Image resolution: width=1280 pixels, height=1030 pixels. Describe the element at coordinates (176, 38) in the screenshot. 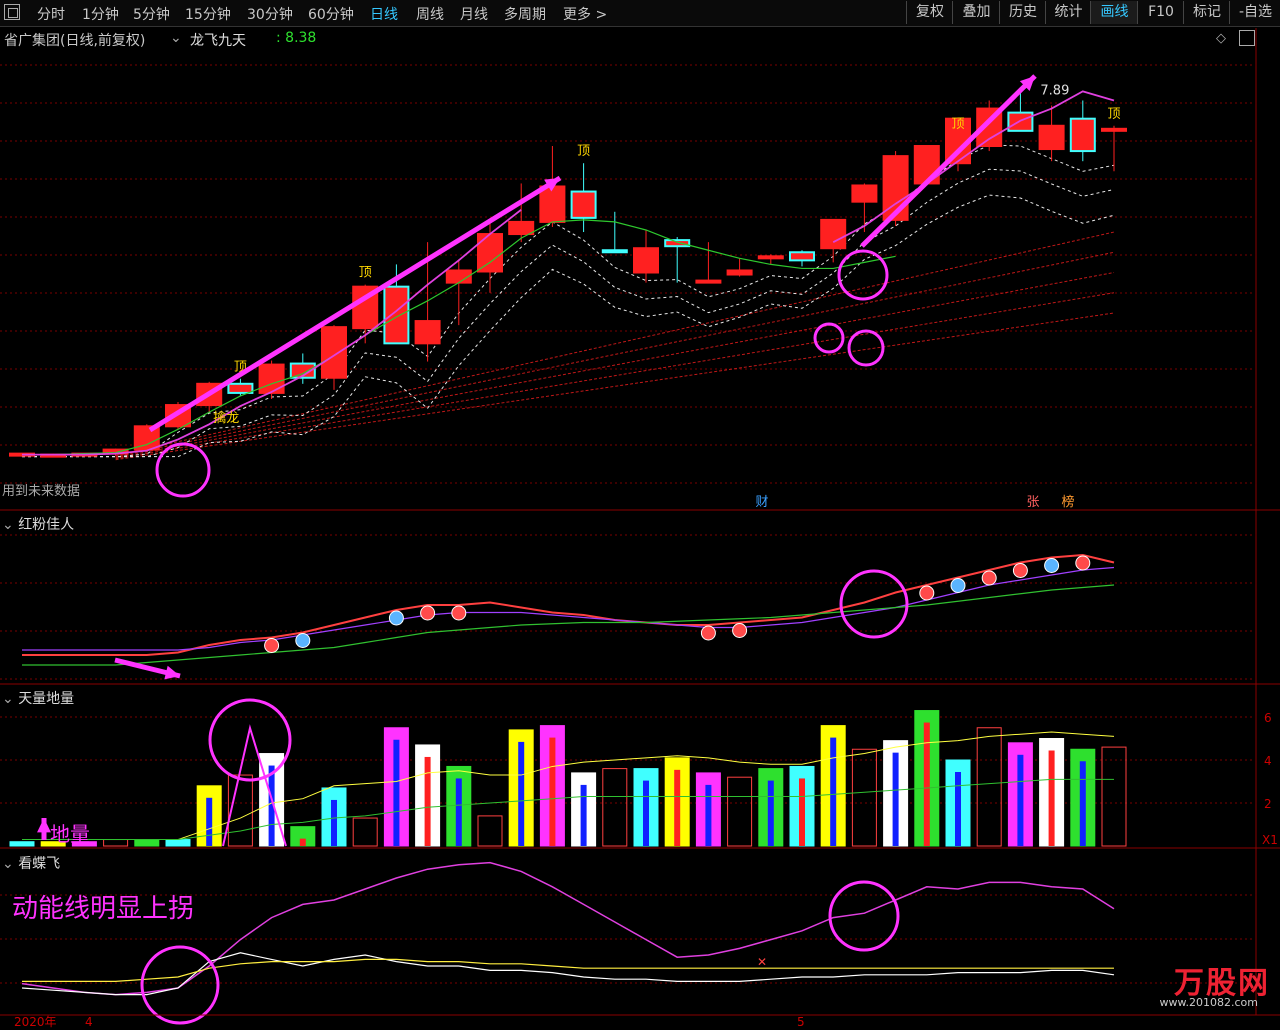

I see `indicator-toggle-icon: ⌄` at that location.